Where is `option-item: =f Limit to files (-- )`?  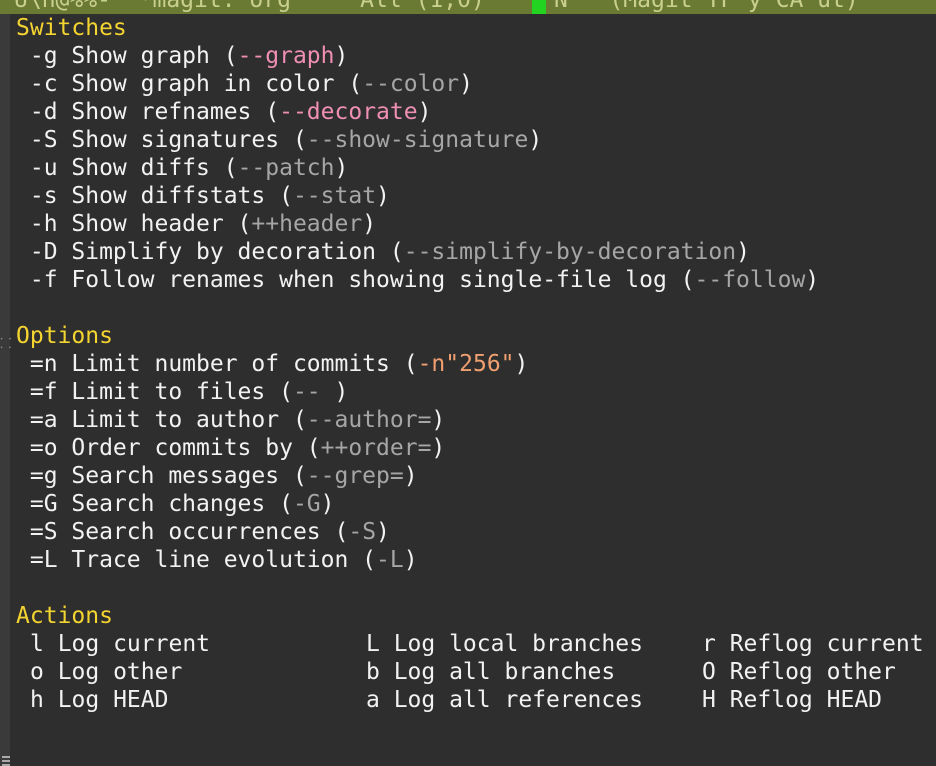 option-item: =f Limit to files (-- ) is located at coordinates (476, 392).